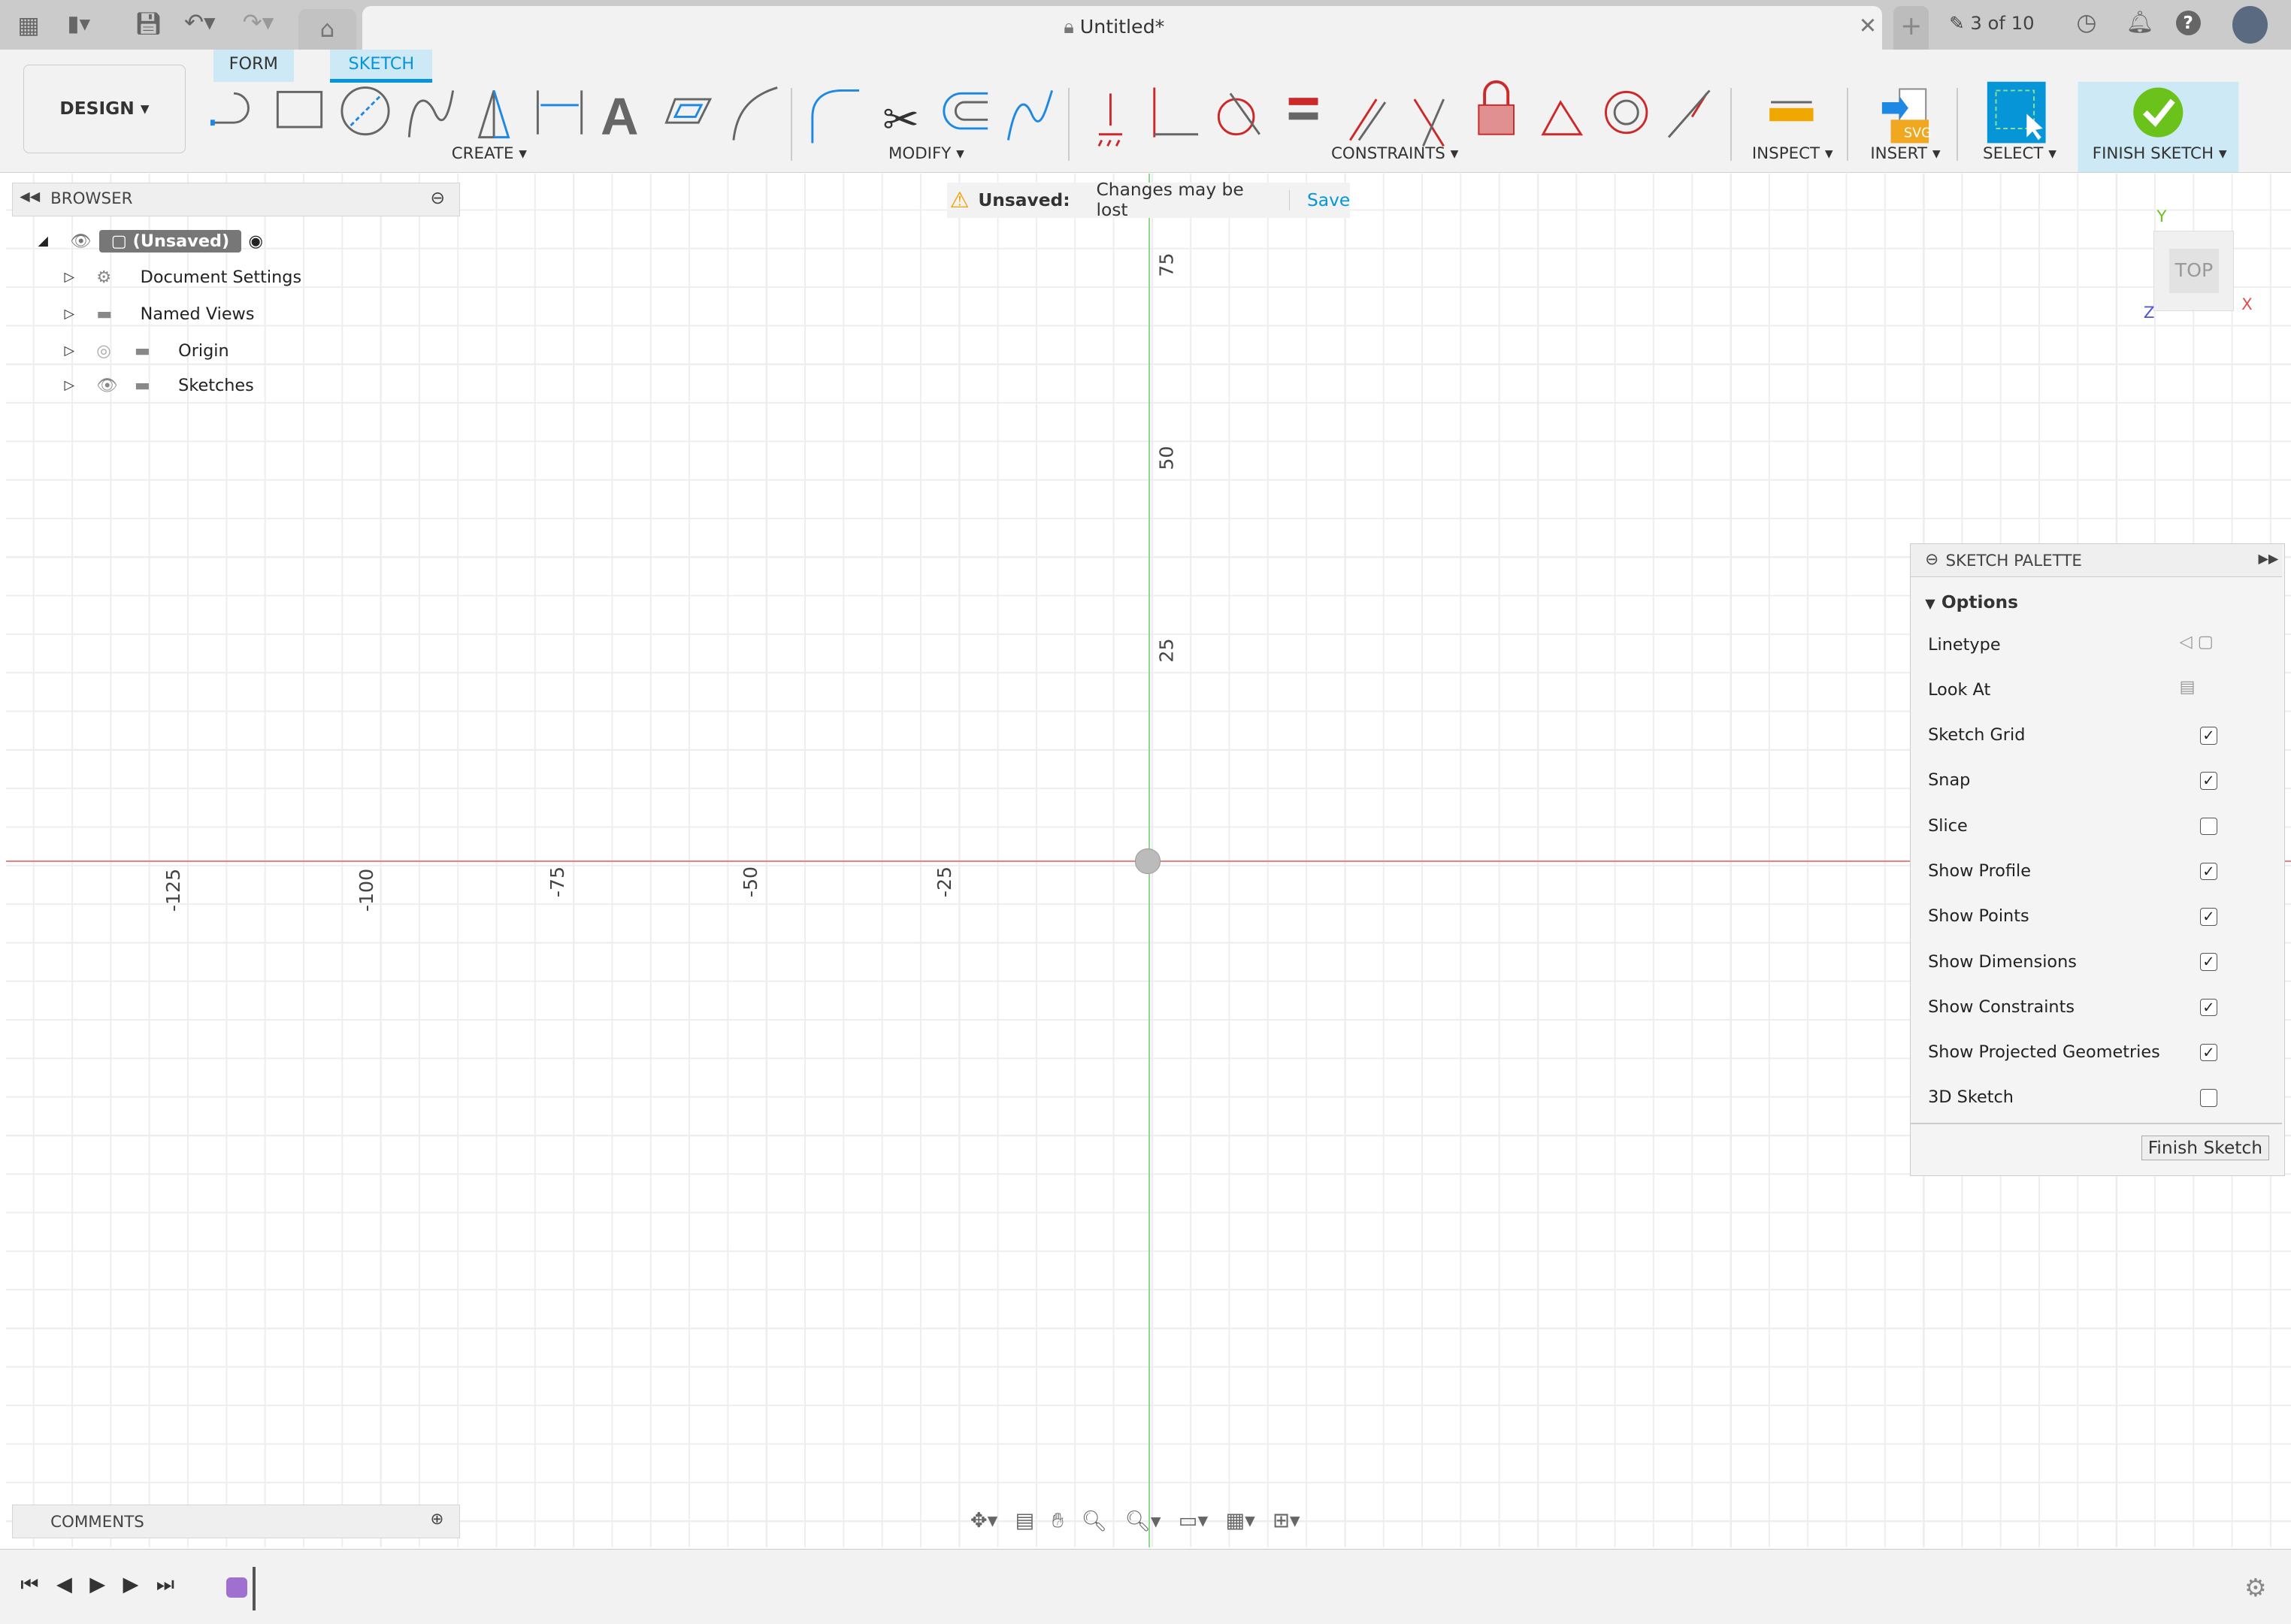 The width and height of the screenshot is (2291, 1624). I want to click on finish-sketch-button: Finish Sketch, so click(2205, 1148).